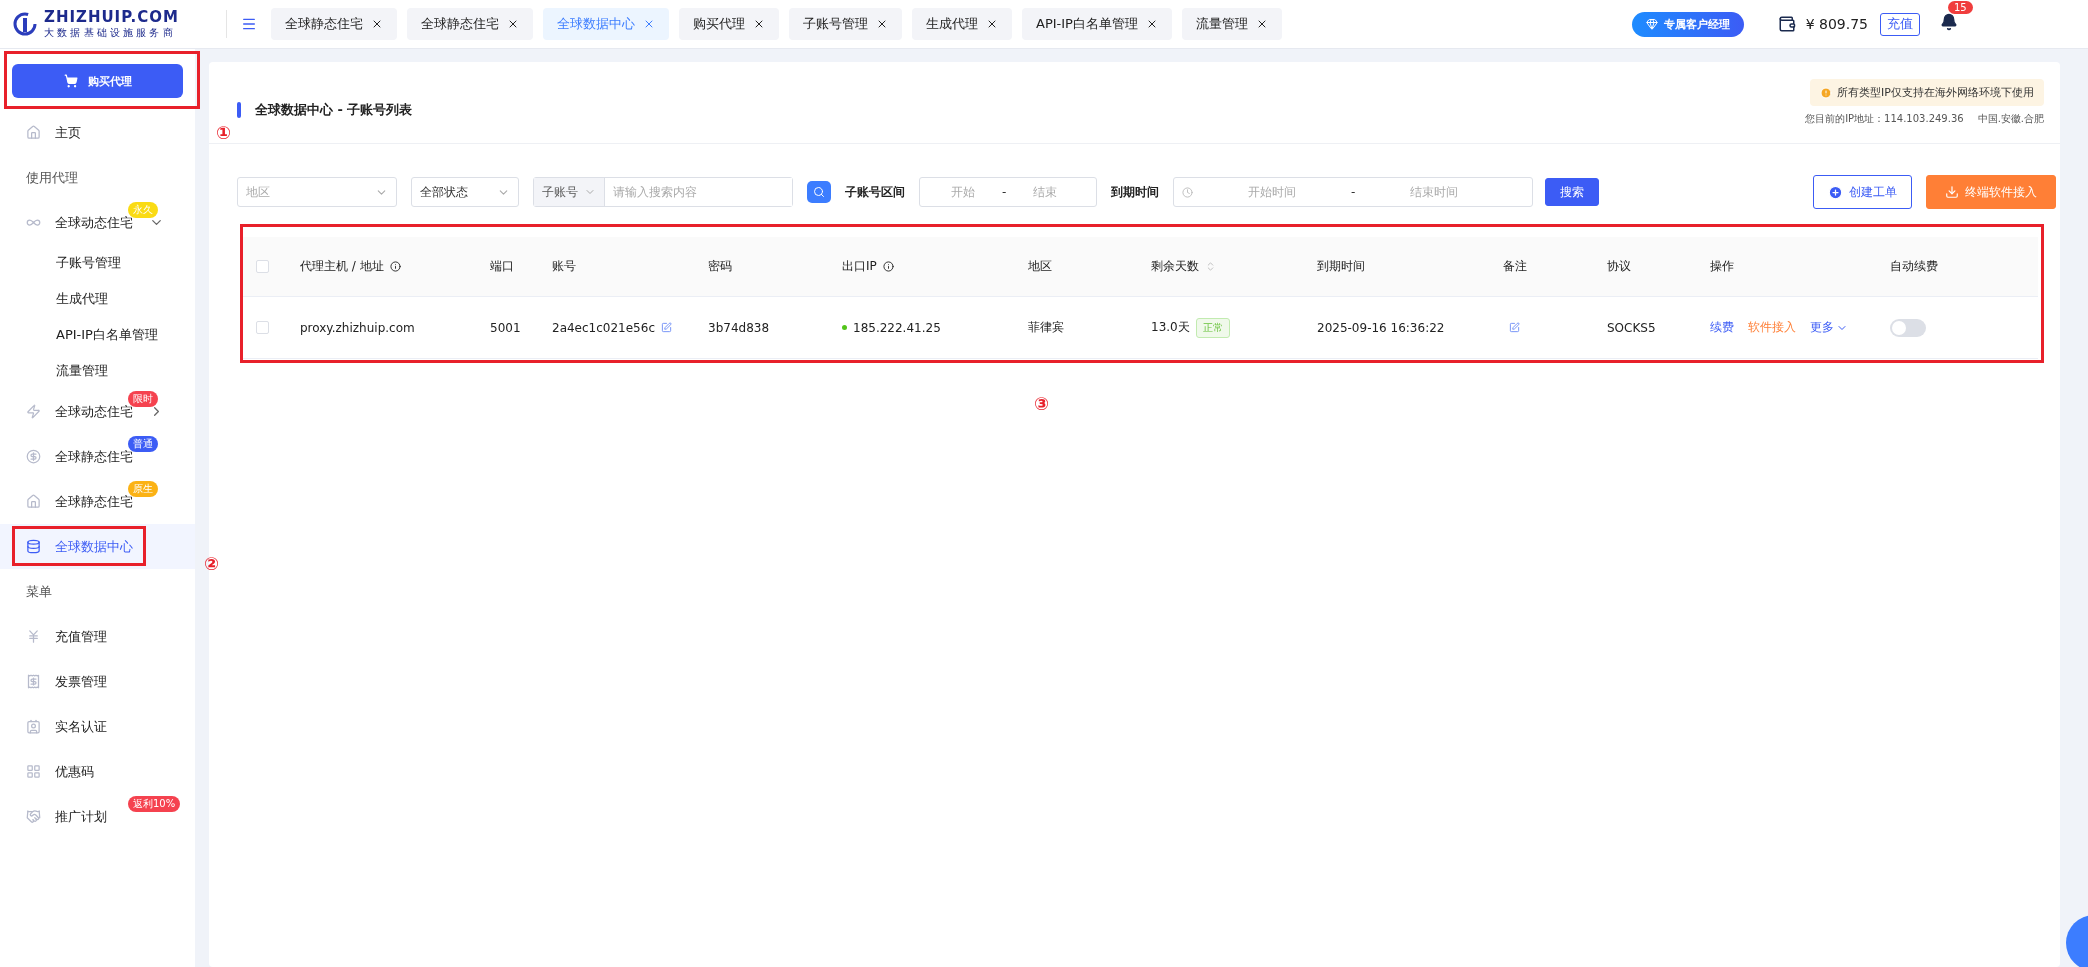 The height and width of the screenshot is (967, 2088). I want to click on column-header: 到期时间, so click(1341, 266).